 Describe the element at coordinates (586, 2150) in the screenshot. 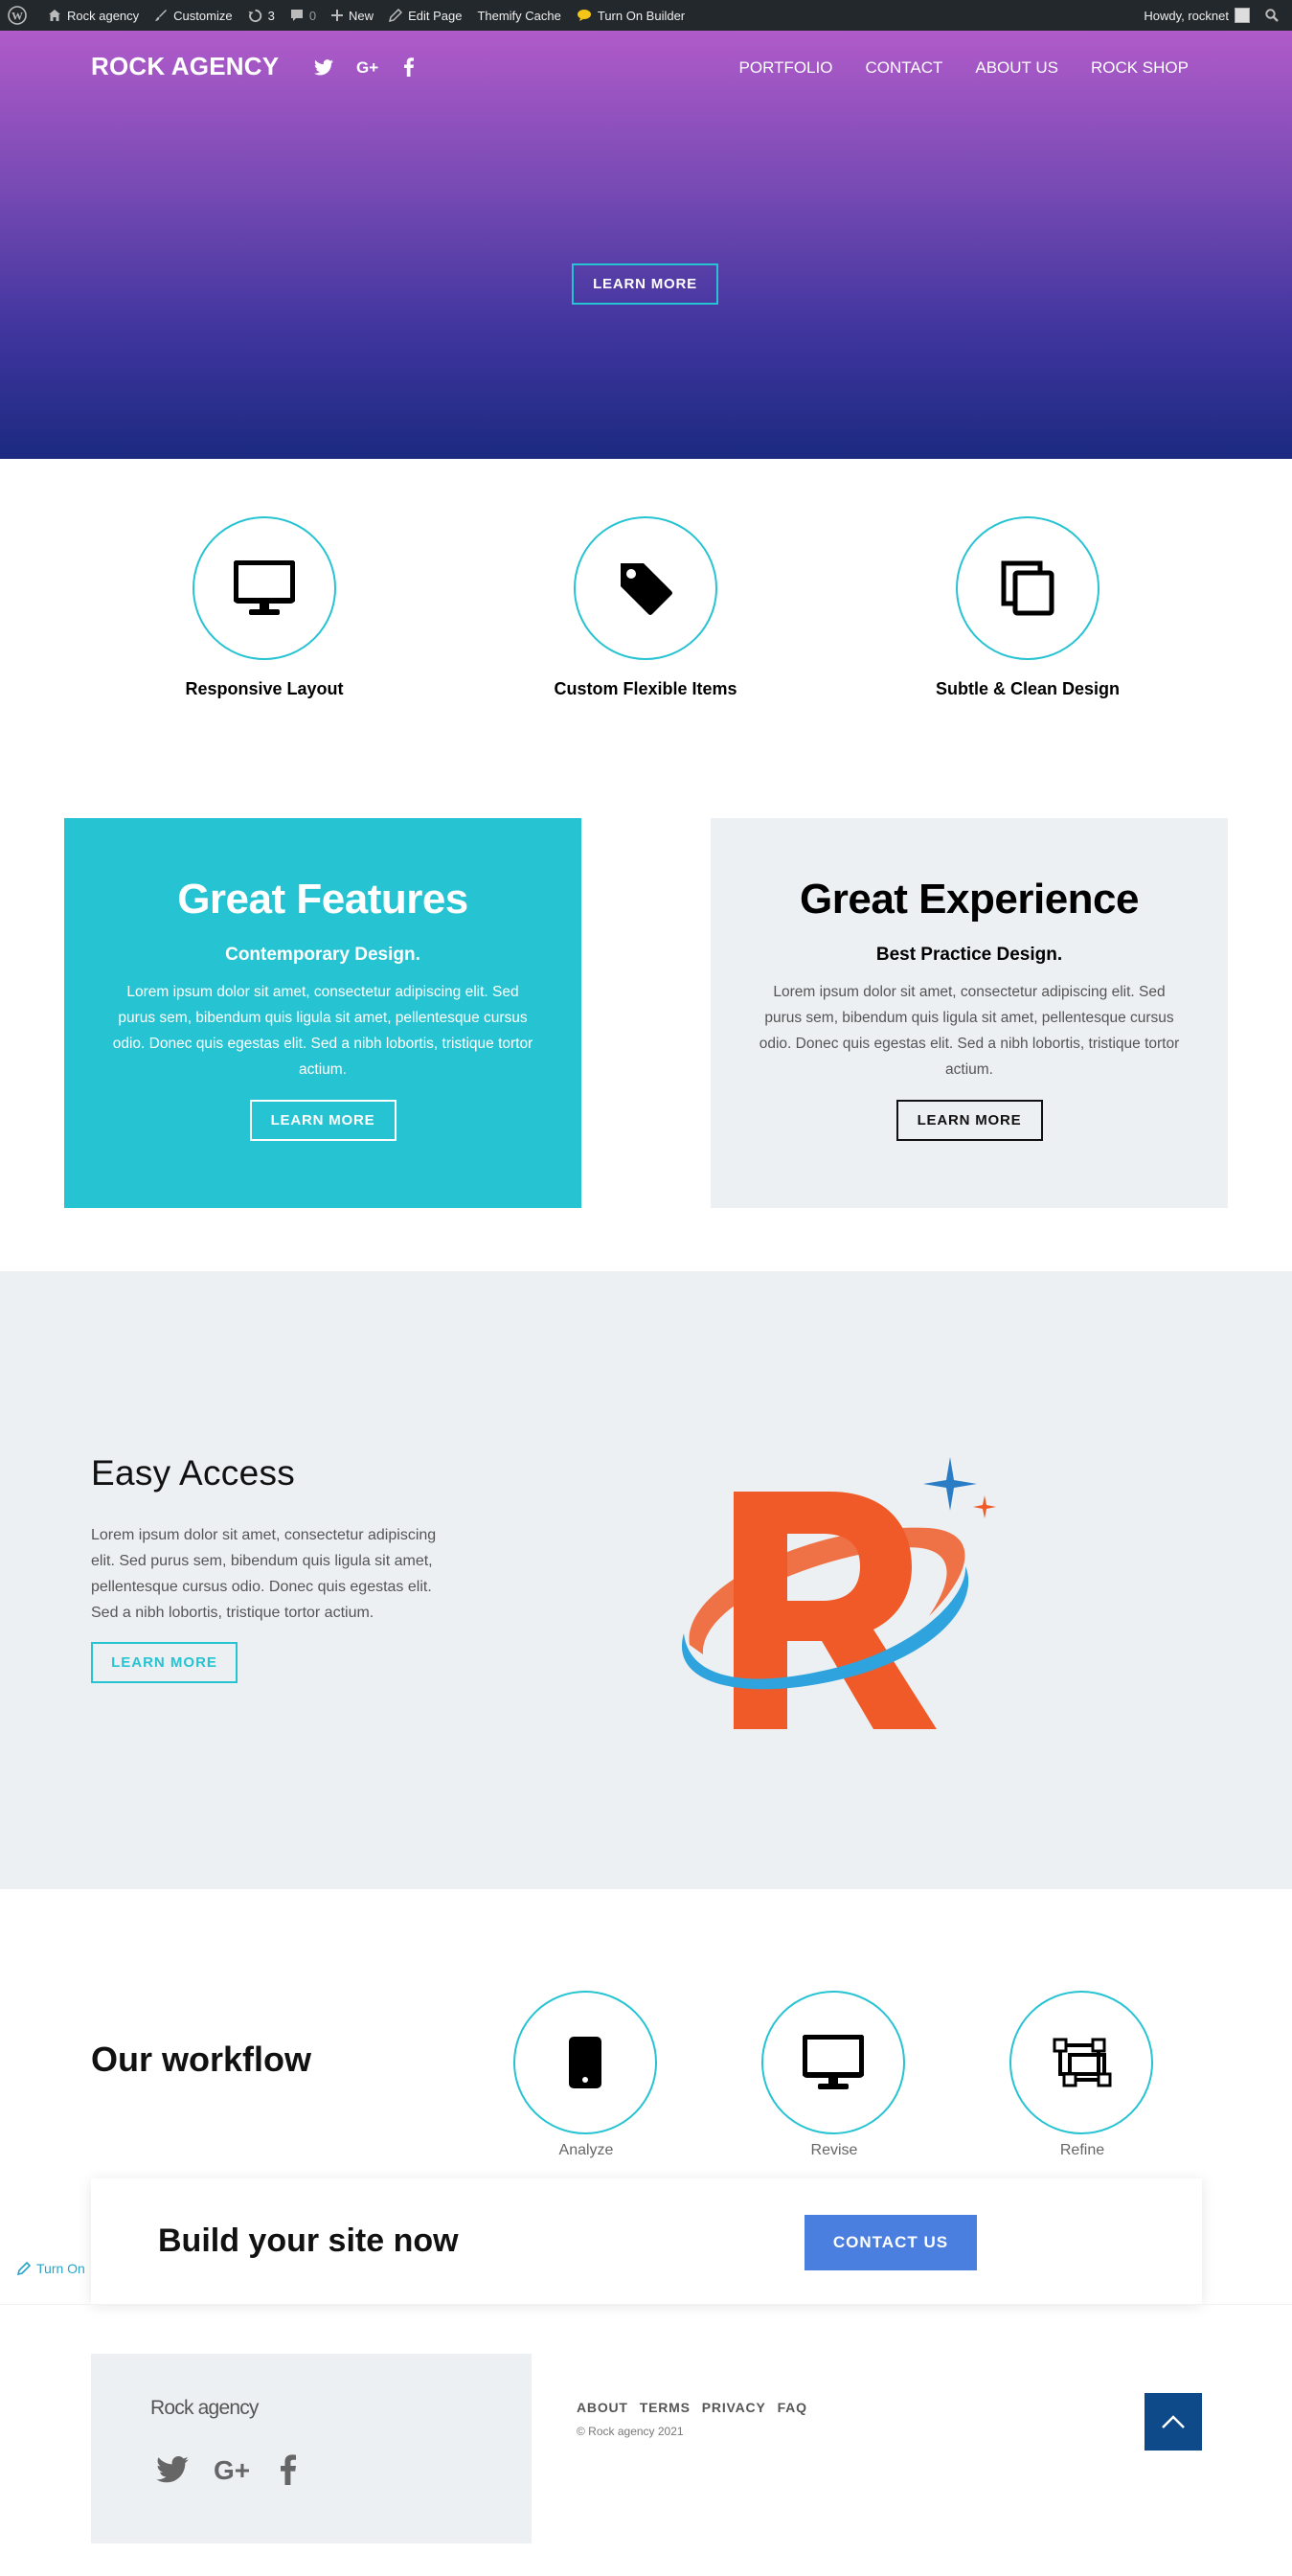

I see `workflow-step-label: Analyze` at that location.